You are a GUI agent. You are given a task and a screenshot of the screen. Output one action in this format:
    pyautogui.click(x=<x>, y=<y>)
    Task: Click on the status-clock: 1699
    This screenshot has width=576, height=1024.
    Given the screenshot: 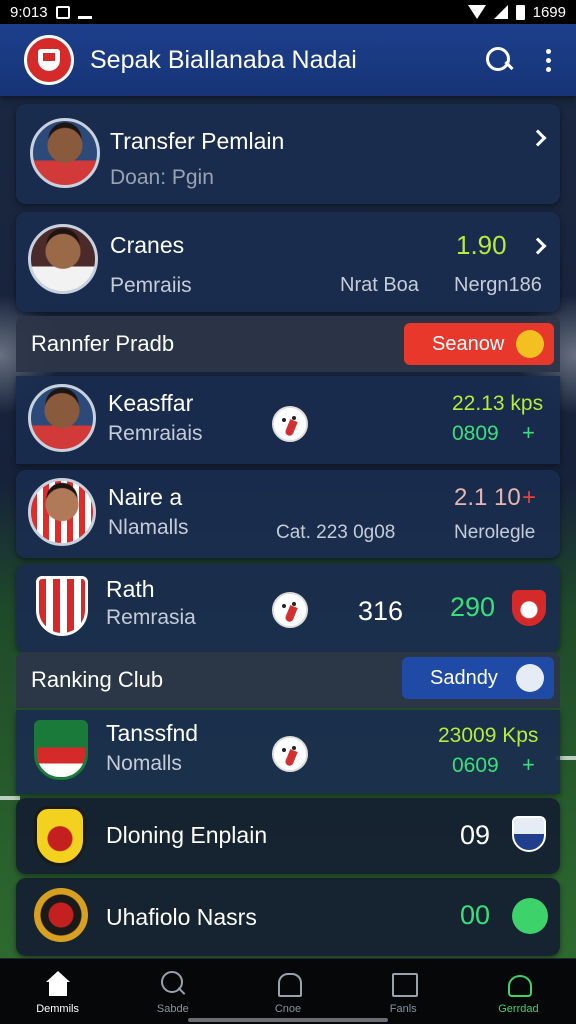 What is the action you would take?
    pyautogui.click(x=549, y=12)
    